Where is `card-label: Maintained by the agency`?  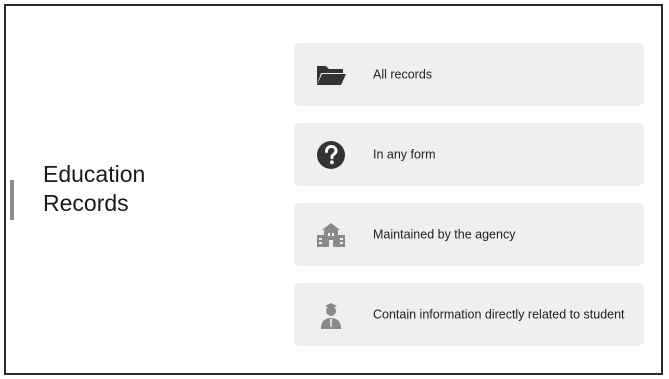 card-label: Maintained by the agency is located at coordinates (444, 234).